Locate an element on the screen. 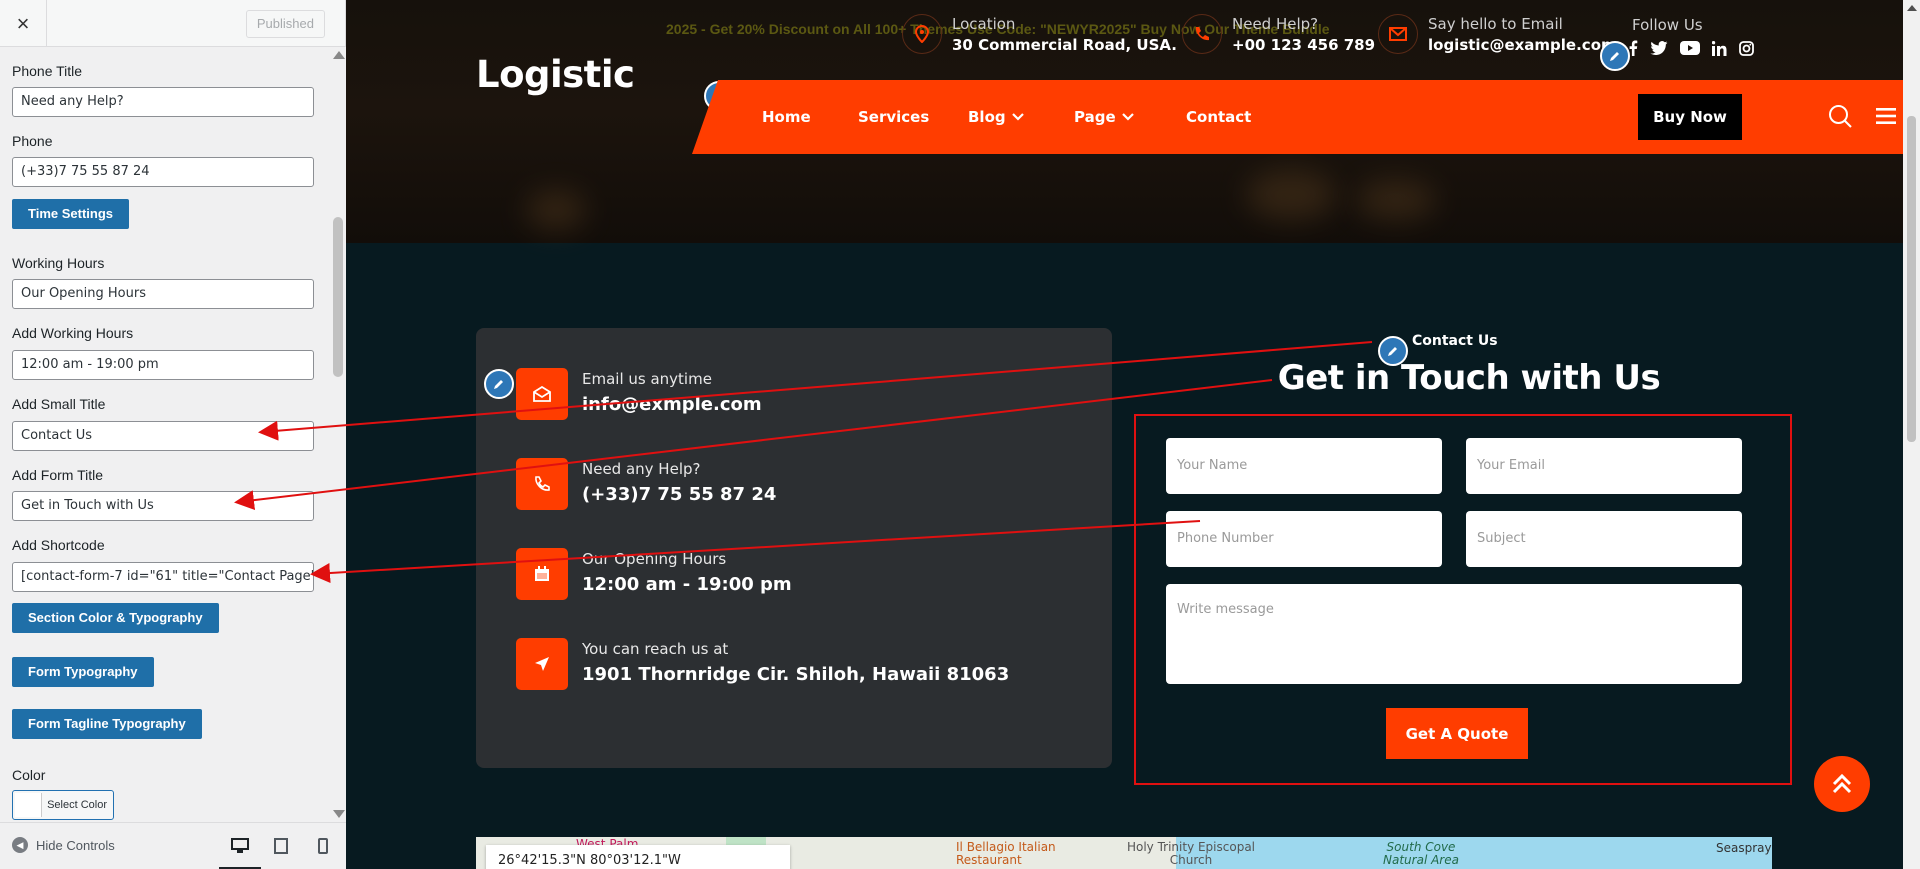  contact-phone-value: (+33)7 75 55 87 24 is located at coordinates (679, 494).